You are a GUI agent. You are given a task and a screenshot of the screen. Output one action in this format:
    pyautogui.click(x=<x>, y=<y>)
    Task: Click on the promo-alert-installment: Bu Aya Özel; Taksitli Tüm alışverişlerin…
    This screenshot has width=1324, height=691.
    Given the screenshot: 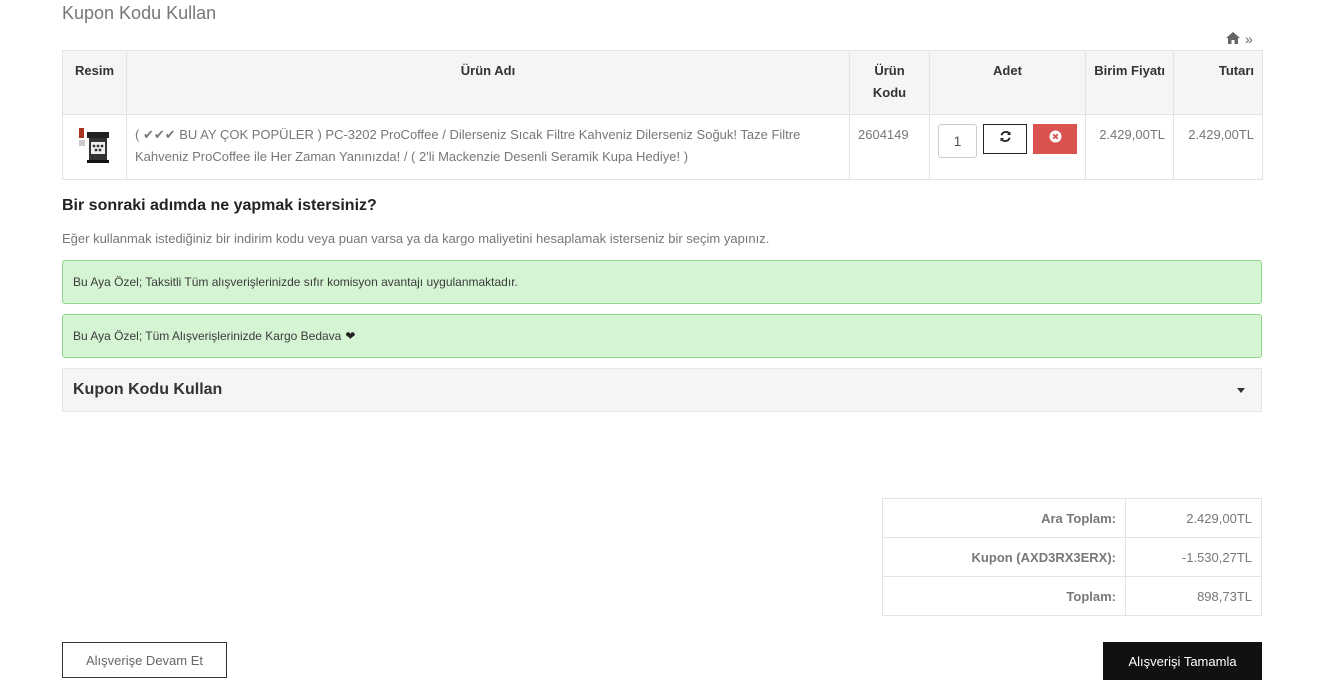 What is the action you would take?
    pyautogui.click(x=662, y=282)
    